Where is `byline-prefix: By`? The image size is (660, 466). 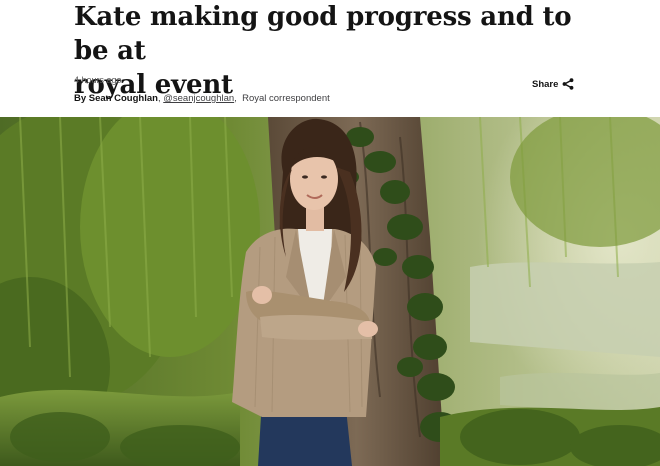 byline-prefix: By is located at coordinates (81, 98).